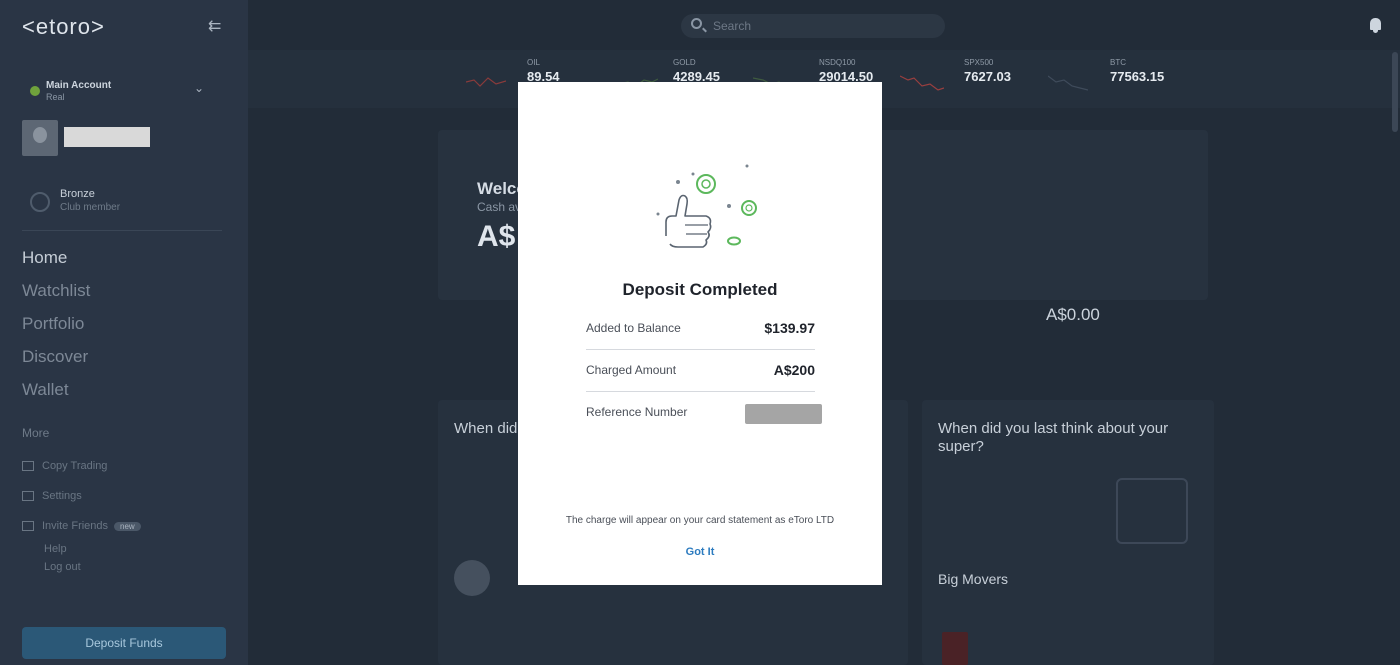 This screenshot has width=1400, height=665. Describe the element at coordinates (631, 370) in the screenshot. I see `row-label: Charged Amount` at that location.